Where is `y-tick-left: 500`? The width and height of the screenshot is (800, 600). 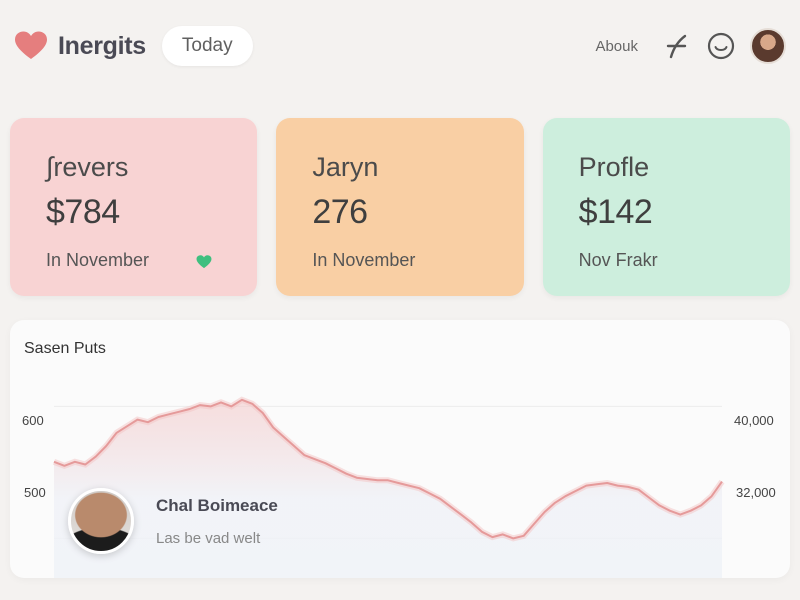 y-tick-left: 500 is located at coordinates (35, 492).